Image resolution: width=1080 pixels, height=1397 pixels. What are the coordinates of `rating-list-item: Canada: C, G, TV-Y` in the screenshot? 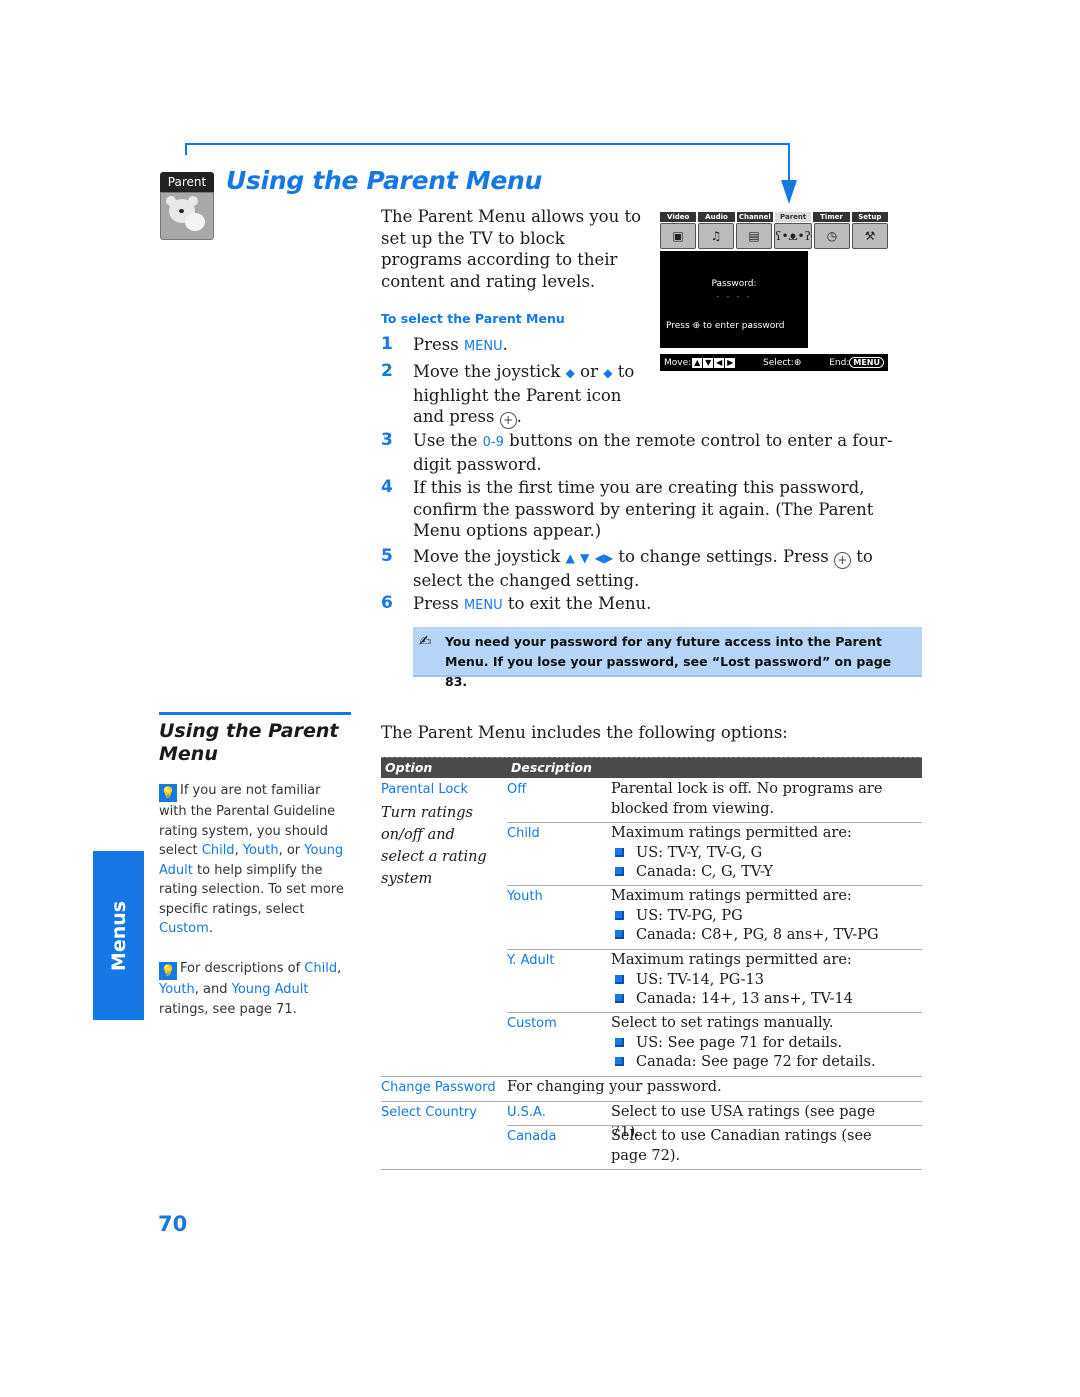 It's located at (765, 873).